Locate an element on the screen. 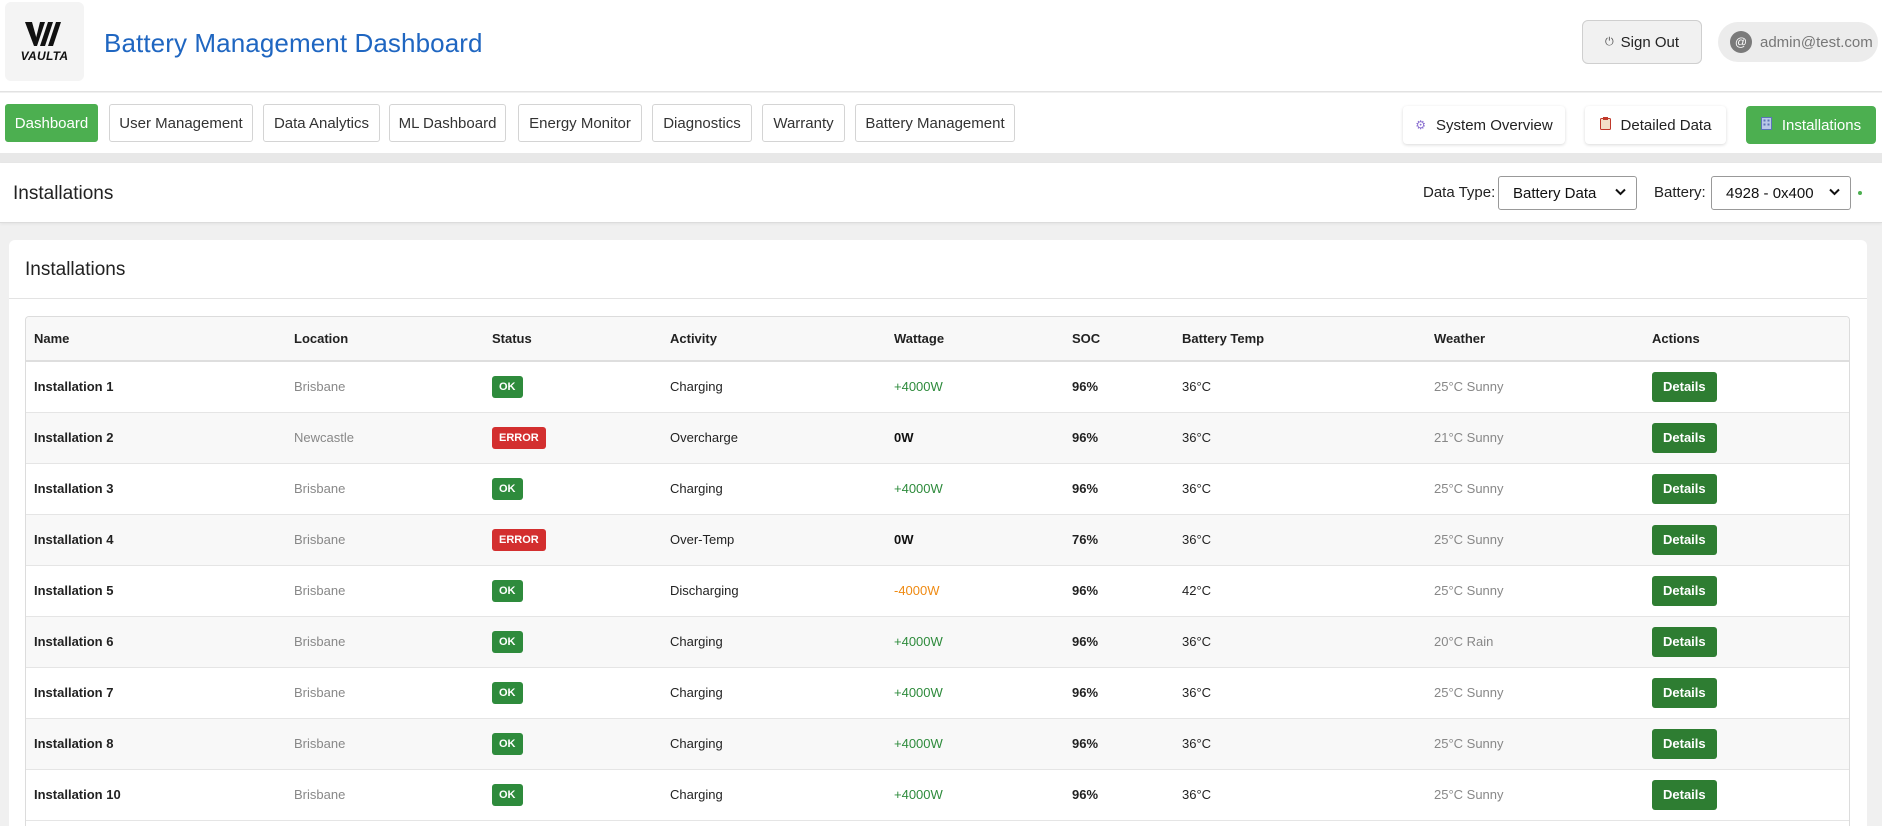  activity-cell: Over-Temp is located at coordinates (702, 539).